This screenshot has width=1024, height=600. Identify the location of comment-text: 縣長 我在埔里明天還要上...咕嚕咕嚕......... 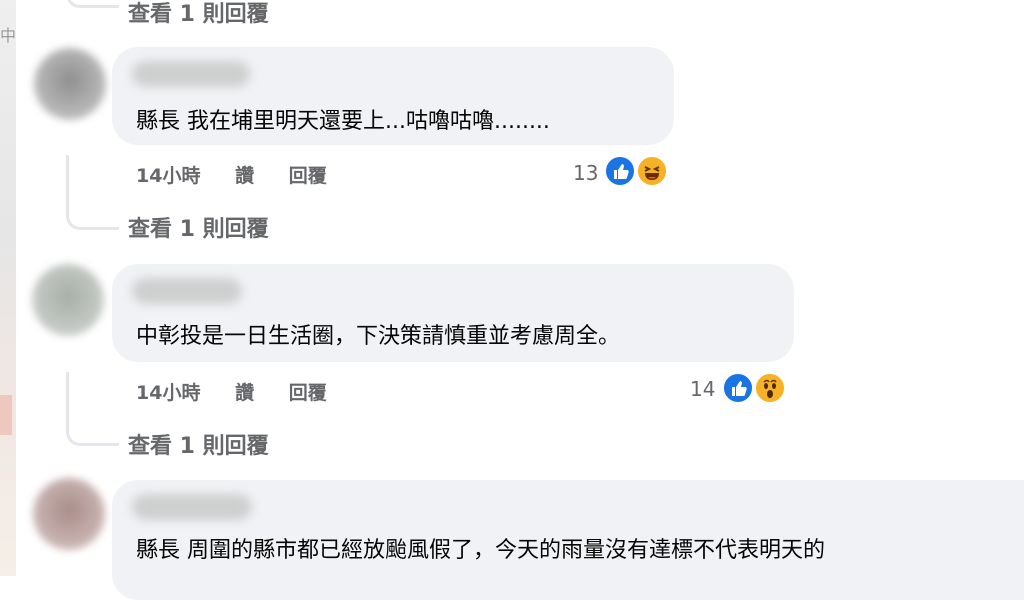
(343, 121).